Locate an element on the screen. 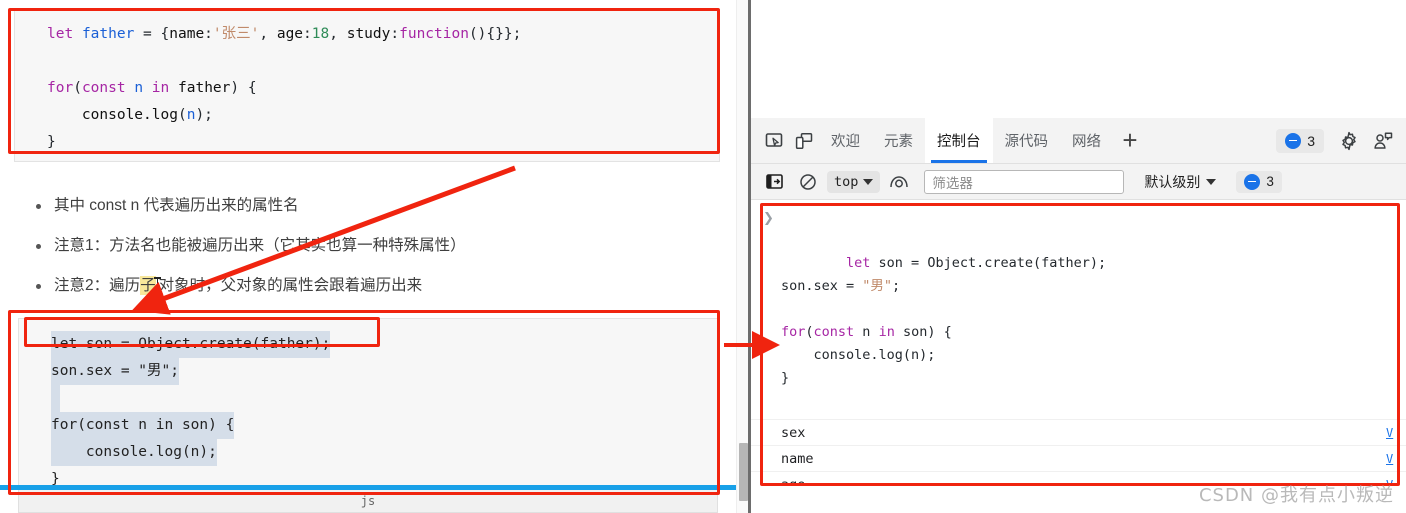 Image resolution: width=1406 pixels, height=513 pixels. log-level-label: 默认级别 is located at coordinates (1172, 181).